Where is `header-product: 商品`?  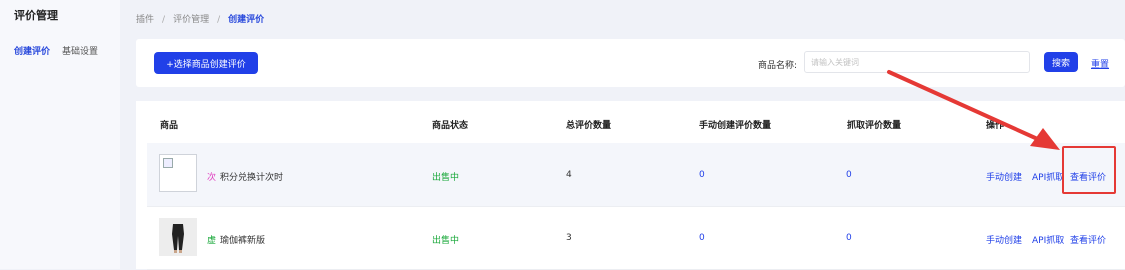
header-product: 商品 is located at coordinates (169, 126).